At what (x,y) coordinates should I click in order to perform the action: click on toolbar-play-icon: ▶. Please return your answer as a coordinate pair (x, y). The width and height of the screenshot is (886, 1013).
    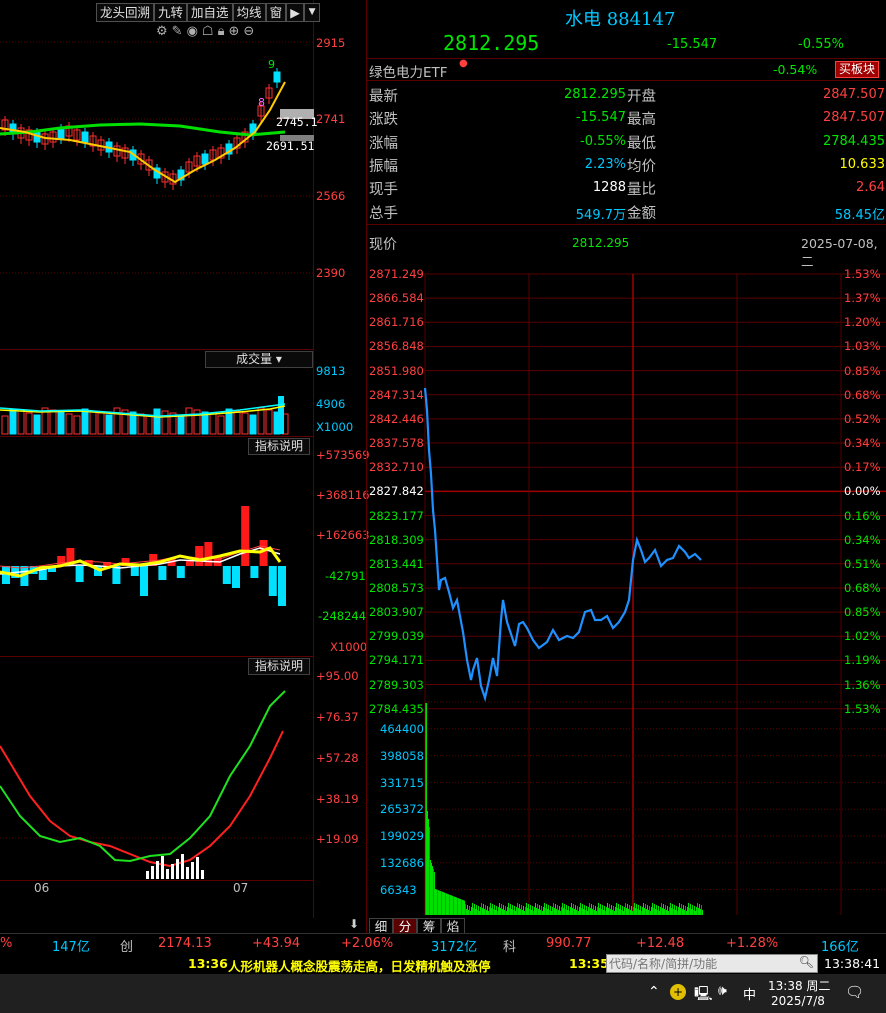
    Looking at the image, I should click on (295, 12).